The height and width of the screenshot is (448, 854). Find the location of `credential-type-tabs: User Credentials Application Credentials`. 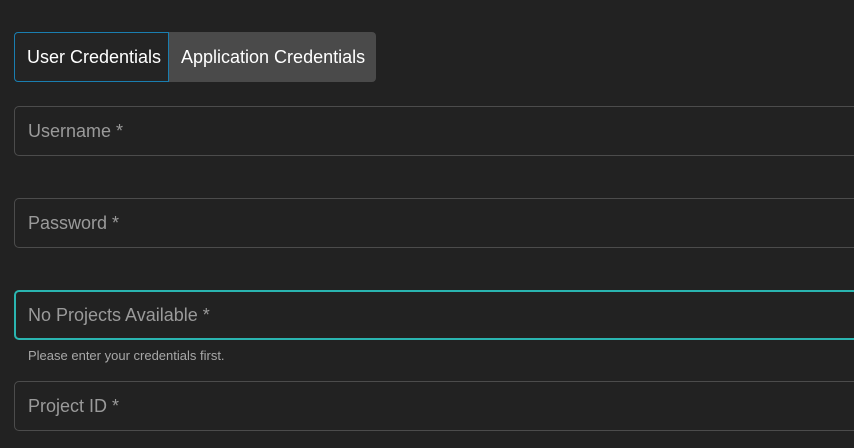

credential-type-tabs: User Credentials Application Credentials is located at coordinates (195, 57).